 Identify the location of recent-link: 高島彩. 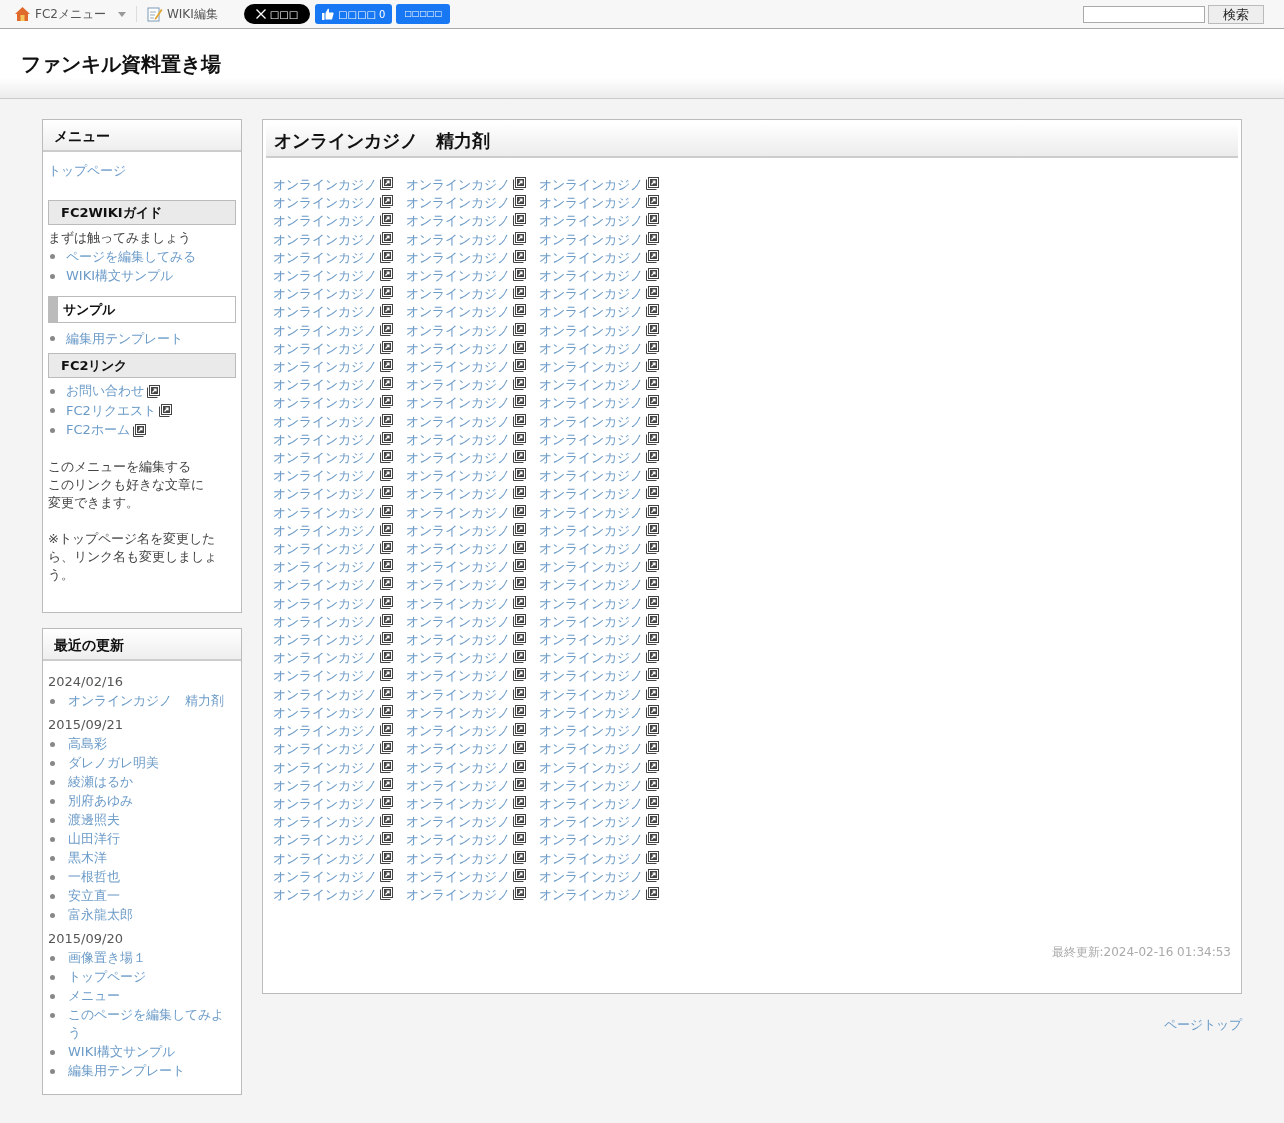
(87, 743).